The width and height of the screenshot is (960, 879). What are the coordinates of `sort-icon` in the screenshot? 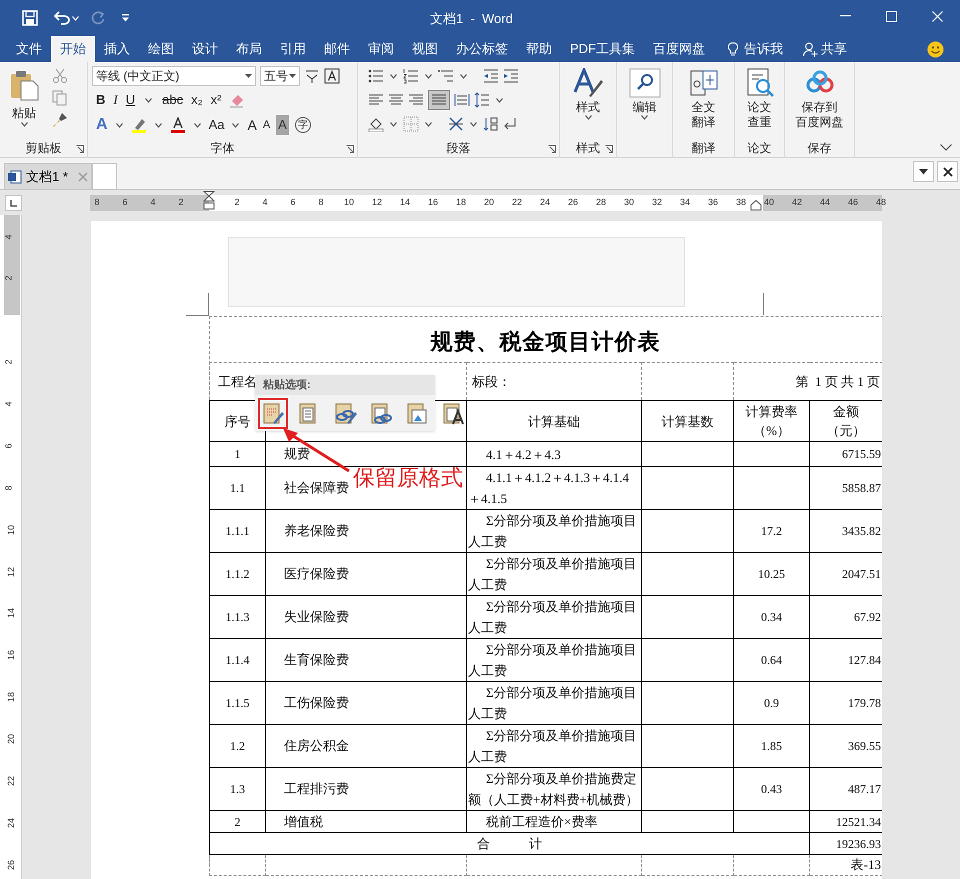 It's located at (491, 124).